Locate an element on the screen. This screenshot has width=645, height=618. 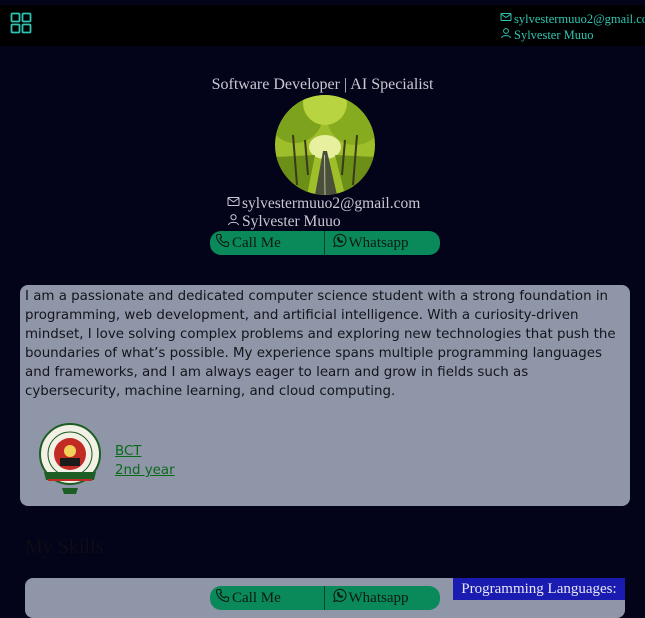
education-links: BCT 2nd year is located at coordinates (145, 461).